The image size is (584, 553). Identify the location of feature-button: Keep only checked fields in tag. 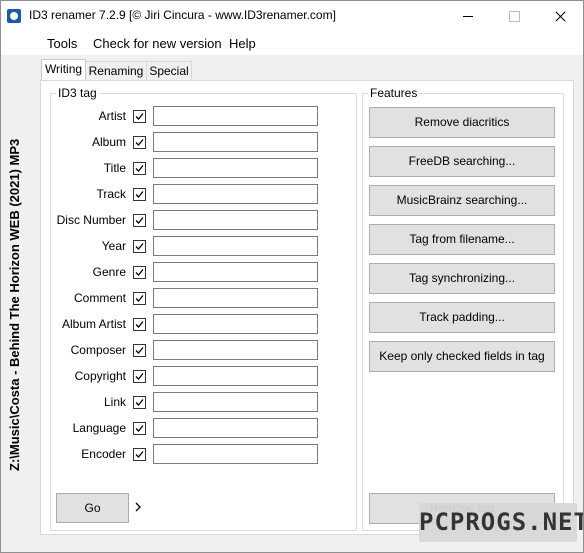
(462, 356).